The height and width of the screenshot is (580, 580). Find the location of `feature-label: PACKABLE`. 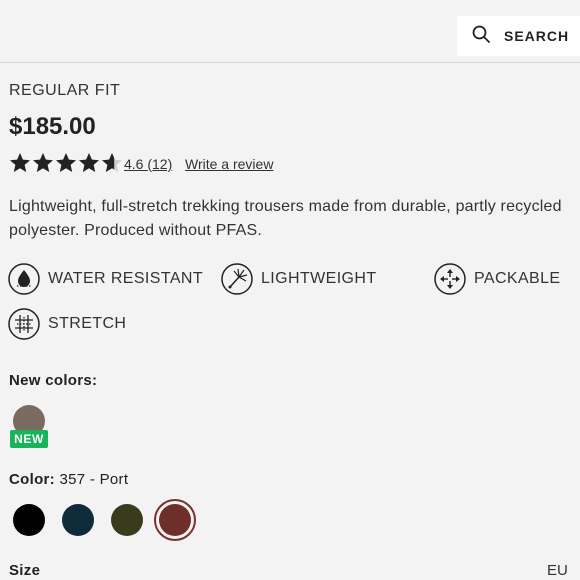

feature-label: PACKABLE is located at coordinates (517, 278).